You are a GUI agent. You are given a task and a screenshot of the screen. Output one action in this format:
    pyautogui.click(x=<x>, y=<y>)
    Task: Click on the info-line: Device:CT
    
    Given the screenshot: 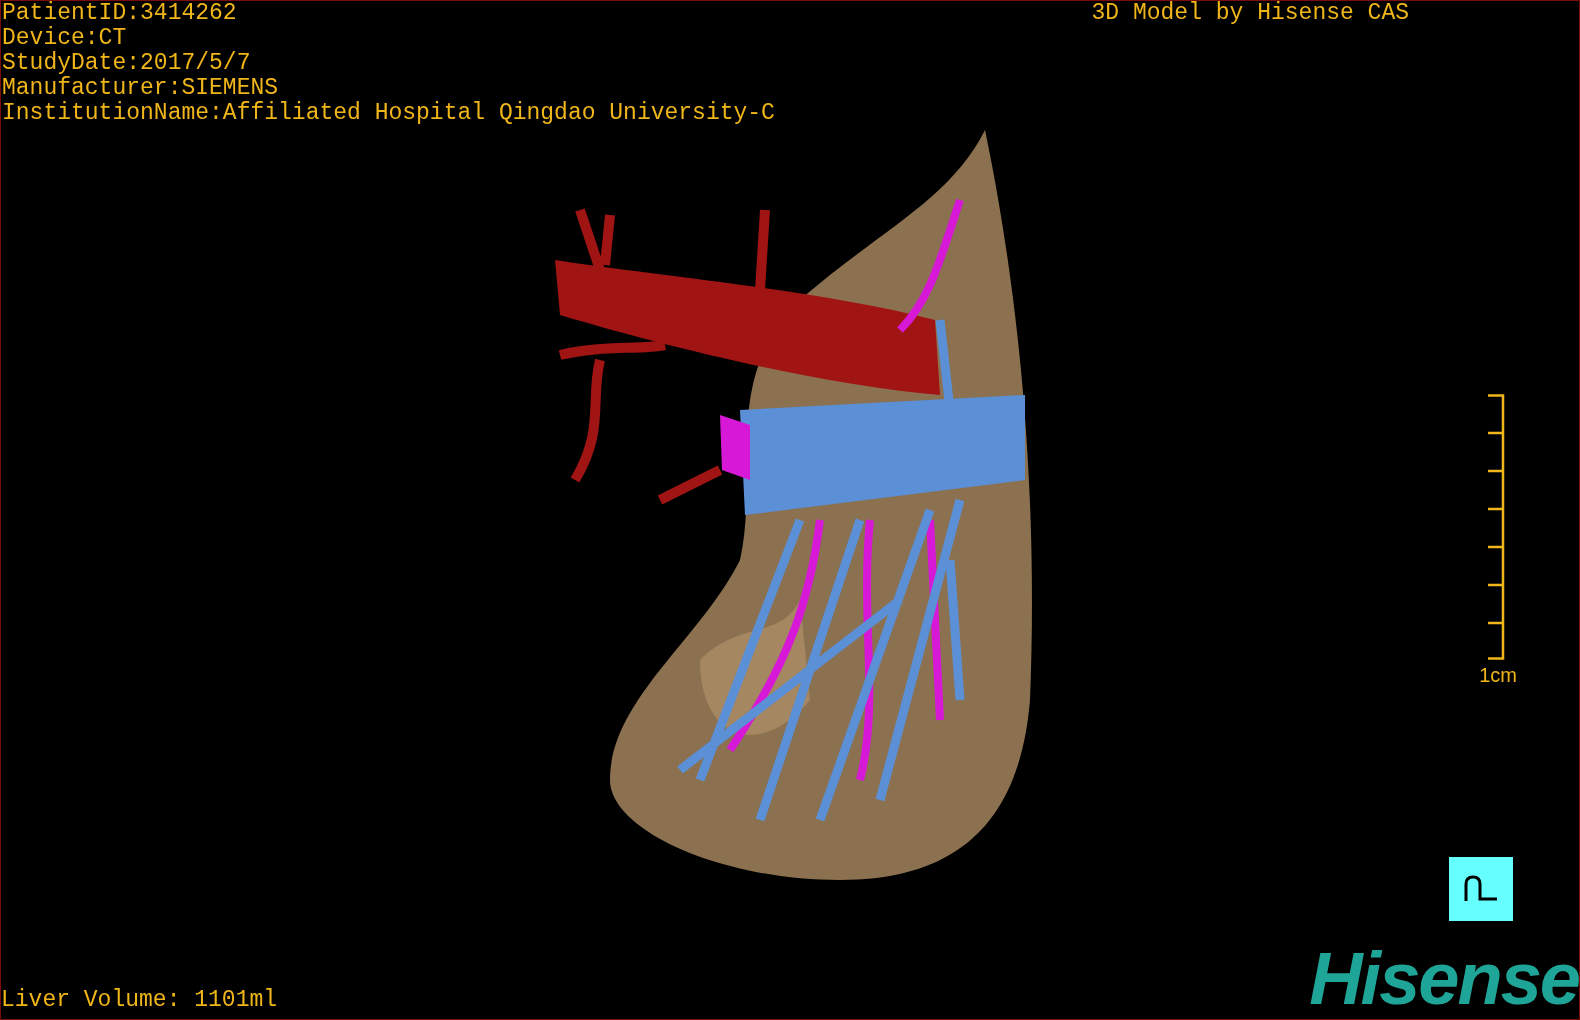 What is the action you would take?
    pyautogui.click(x=64, y=38)
    